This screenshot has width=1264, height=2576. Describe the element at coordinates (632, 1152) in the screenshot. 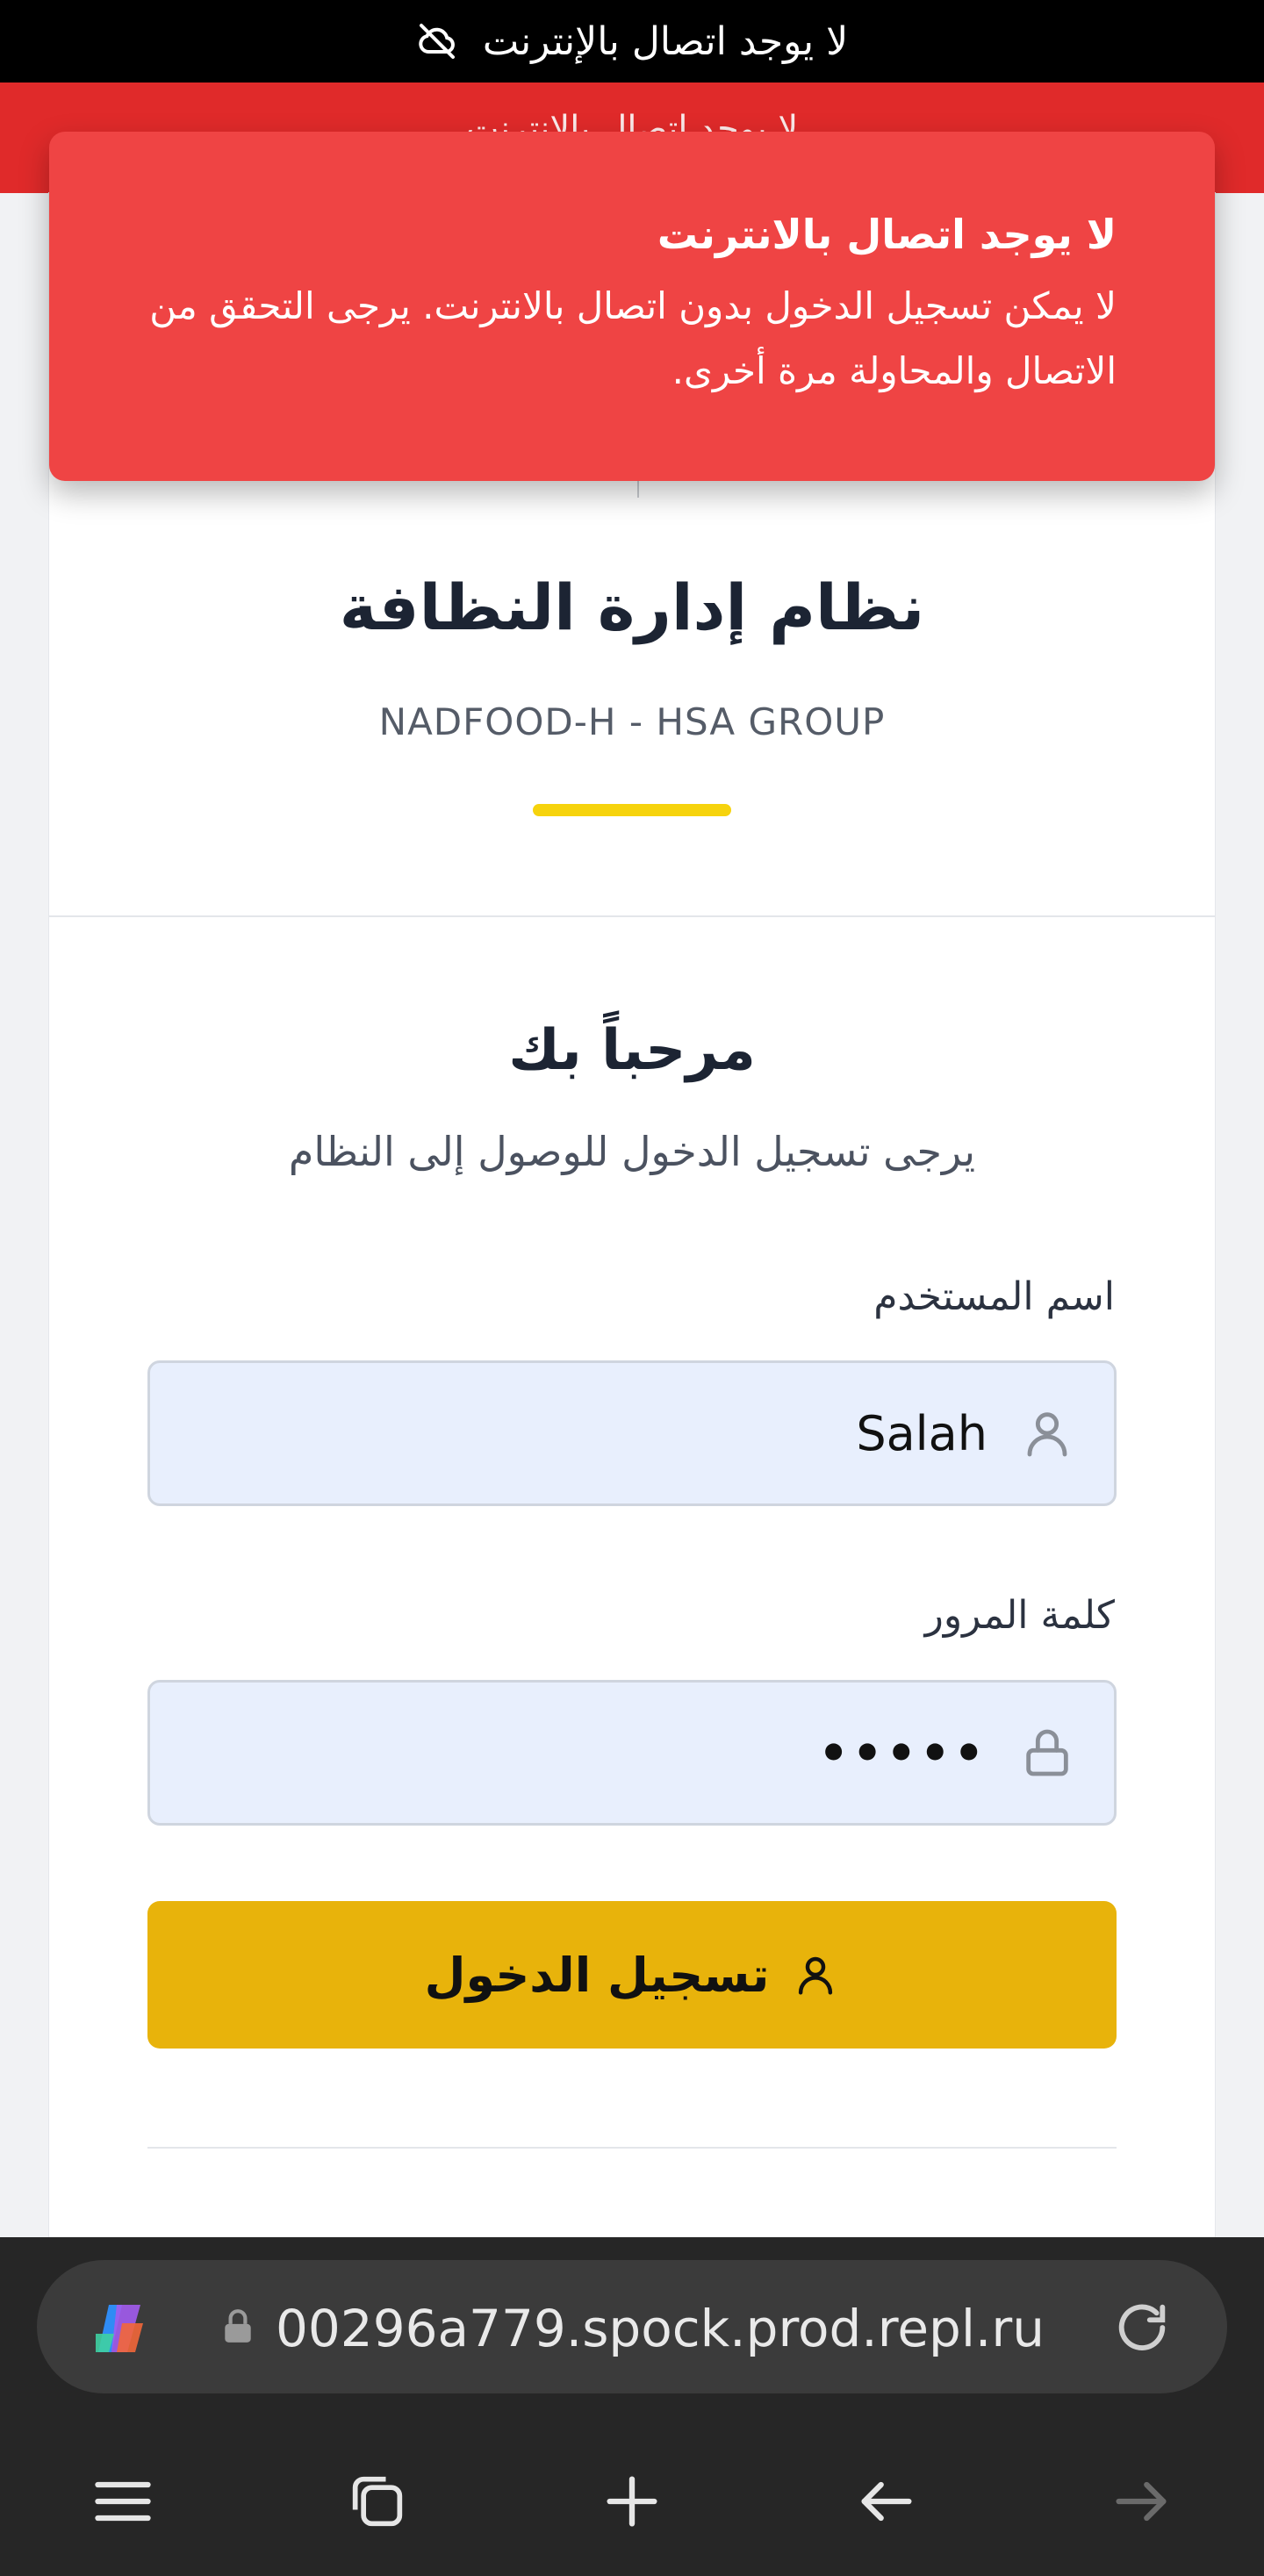

I see `welcome-subtitle: يرجى تسجيل الدخول للوصول إلى النظام` at that location.